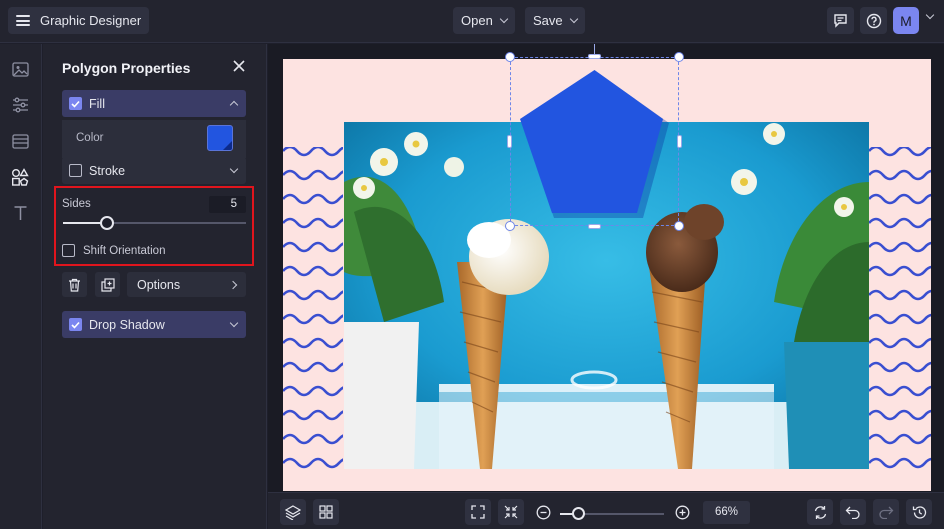  I want to click on rail-layouts, so click(20, 141).